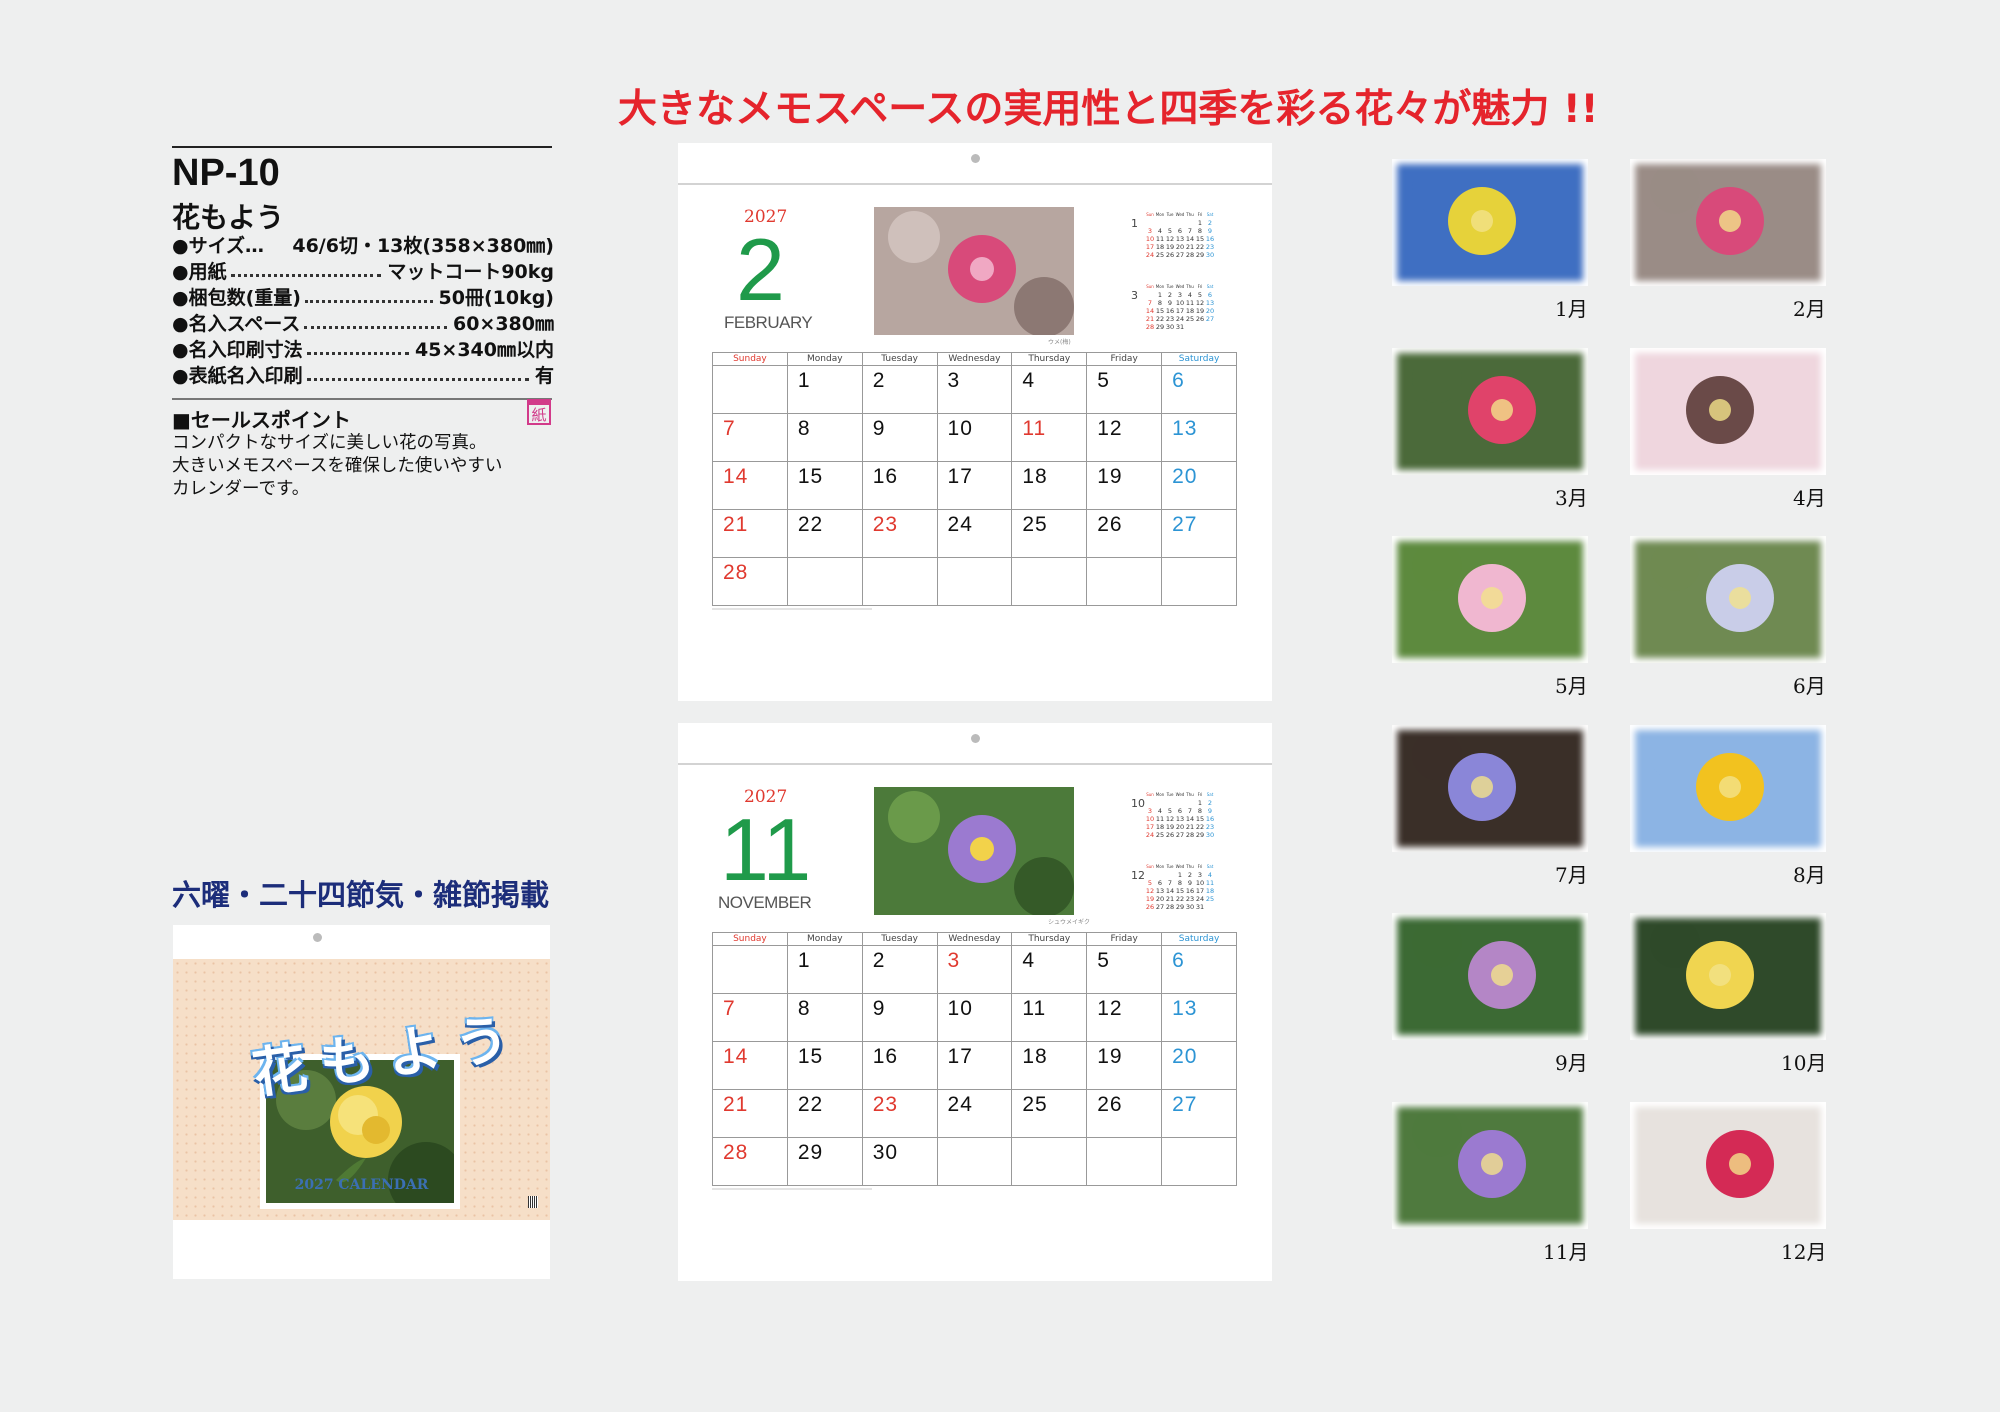 This screenshot has width=2000, height=1412. What do you see at coordinates (899, 939) in the screenshot?
I see `weekday-label: Tuesday` at bounding box center [899, 939].